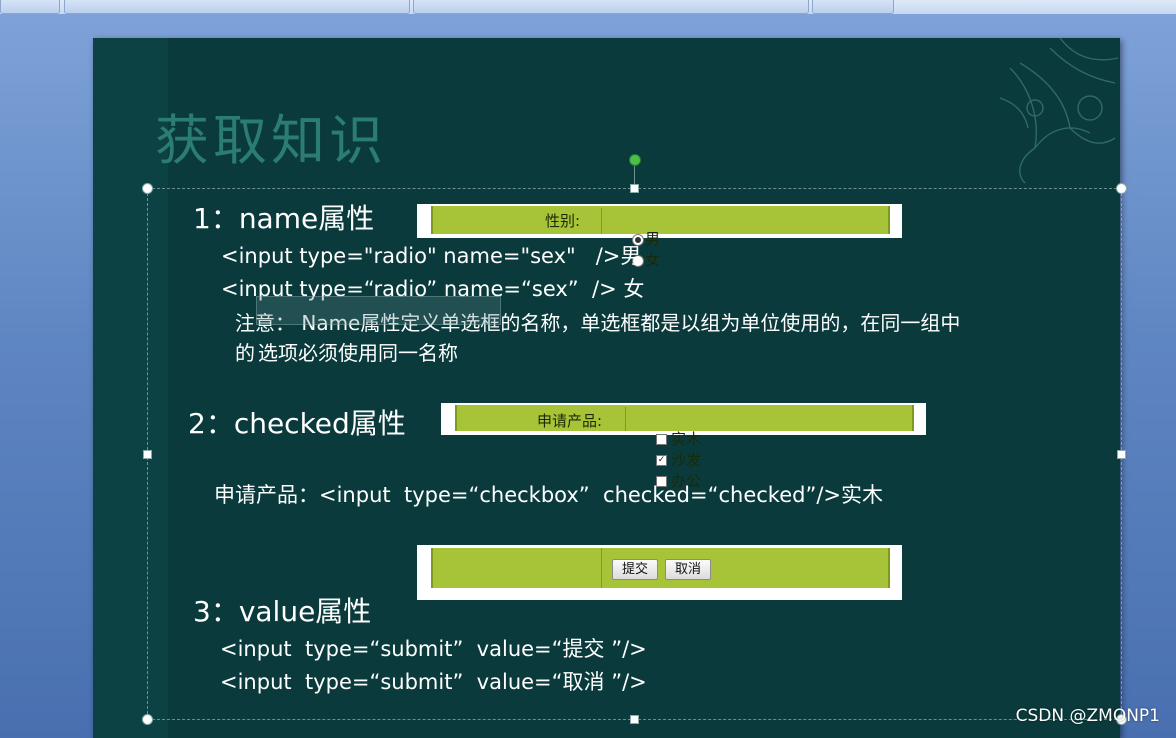 This screenshot has height=738, width=1176. What do you see at coordinates (271, 140) in the screenshot?
I see `slide-title: 获取知识` at bounding box center [271, 140].